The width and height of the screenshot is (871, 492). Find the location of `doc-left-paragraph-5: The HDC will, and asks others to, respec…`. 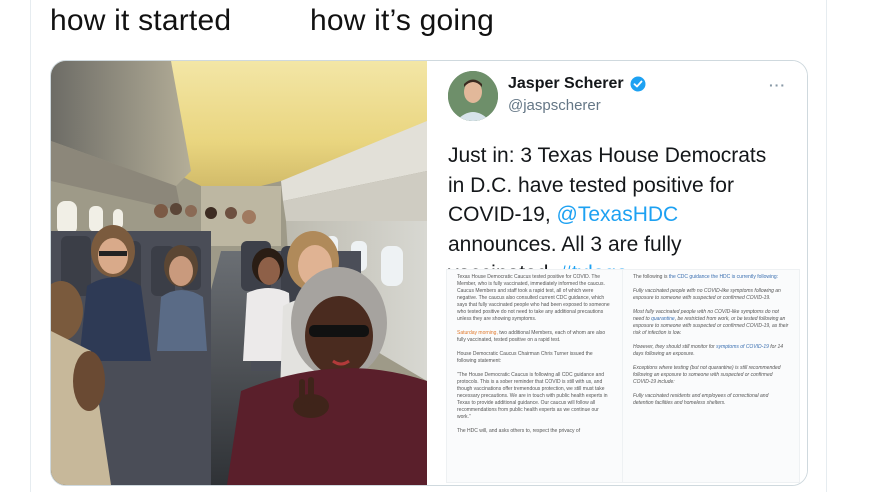

doc-left-paragraph-5: The HDC will, and asks others to, respec… is located at coordinates (519, 431).